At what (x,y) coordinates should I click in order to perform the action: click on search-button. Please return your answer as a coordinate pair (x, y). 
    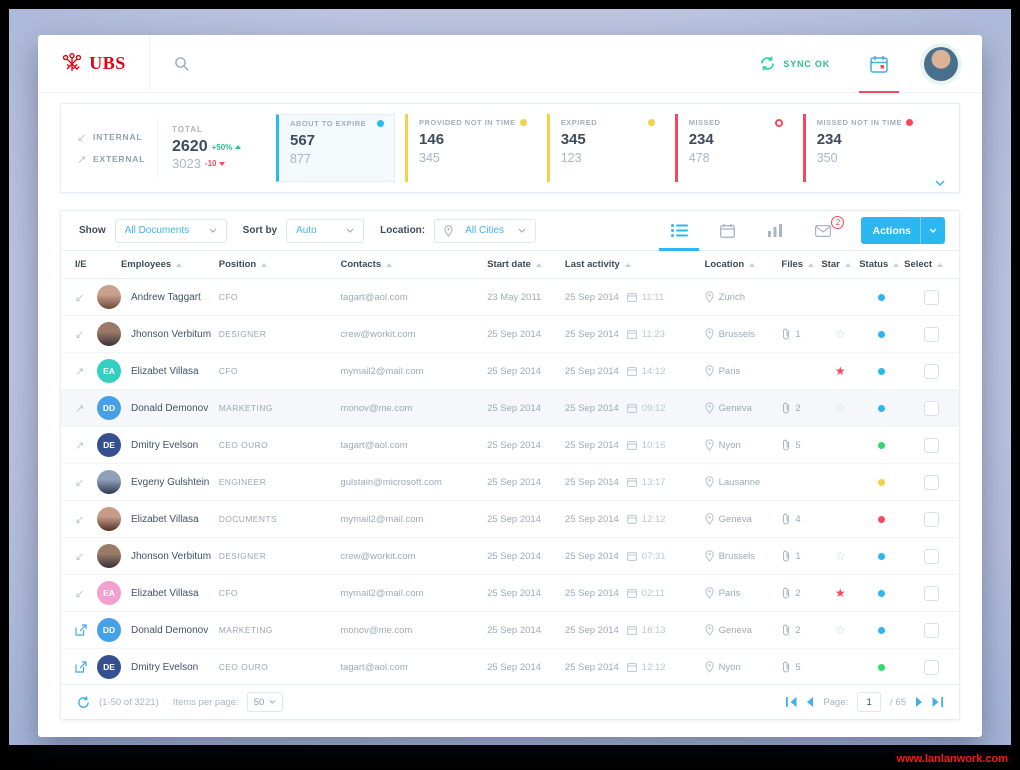
    Looking at the image, I should click on (182, 64).